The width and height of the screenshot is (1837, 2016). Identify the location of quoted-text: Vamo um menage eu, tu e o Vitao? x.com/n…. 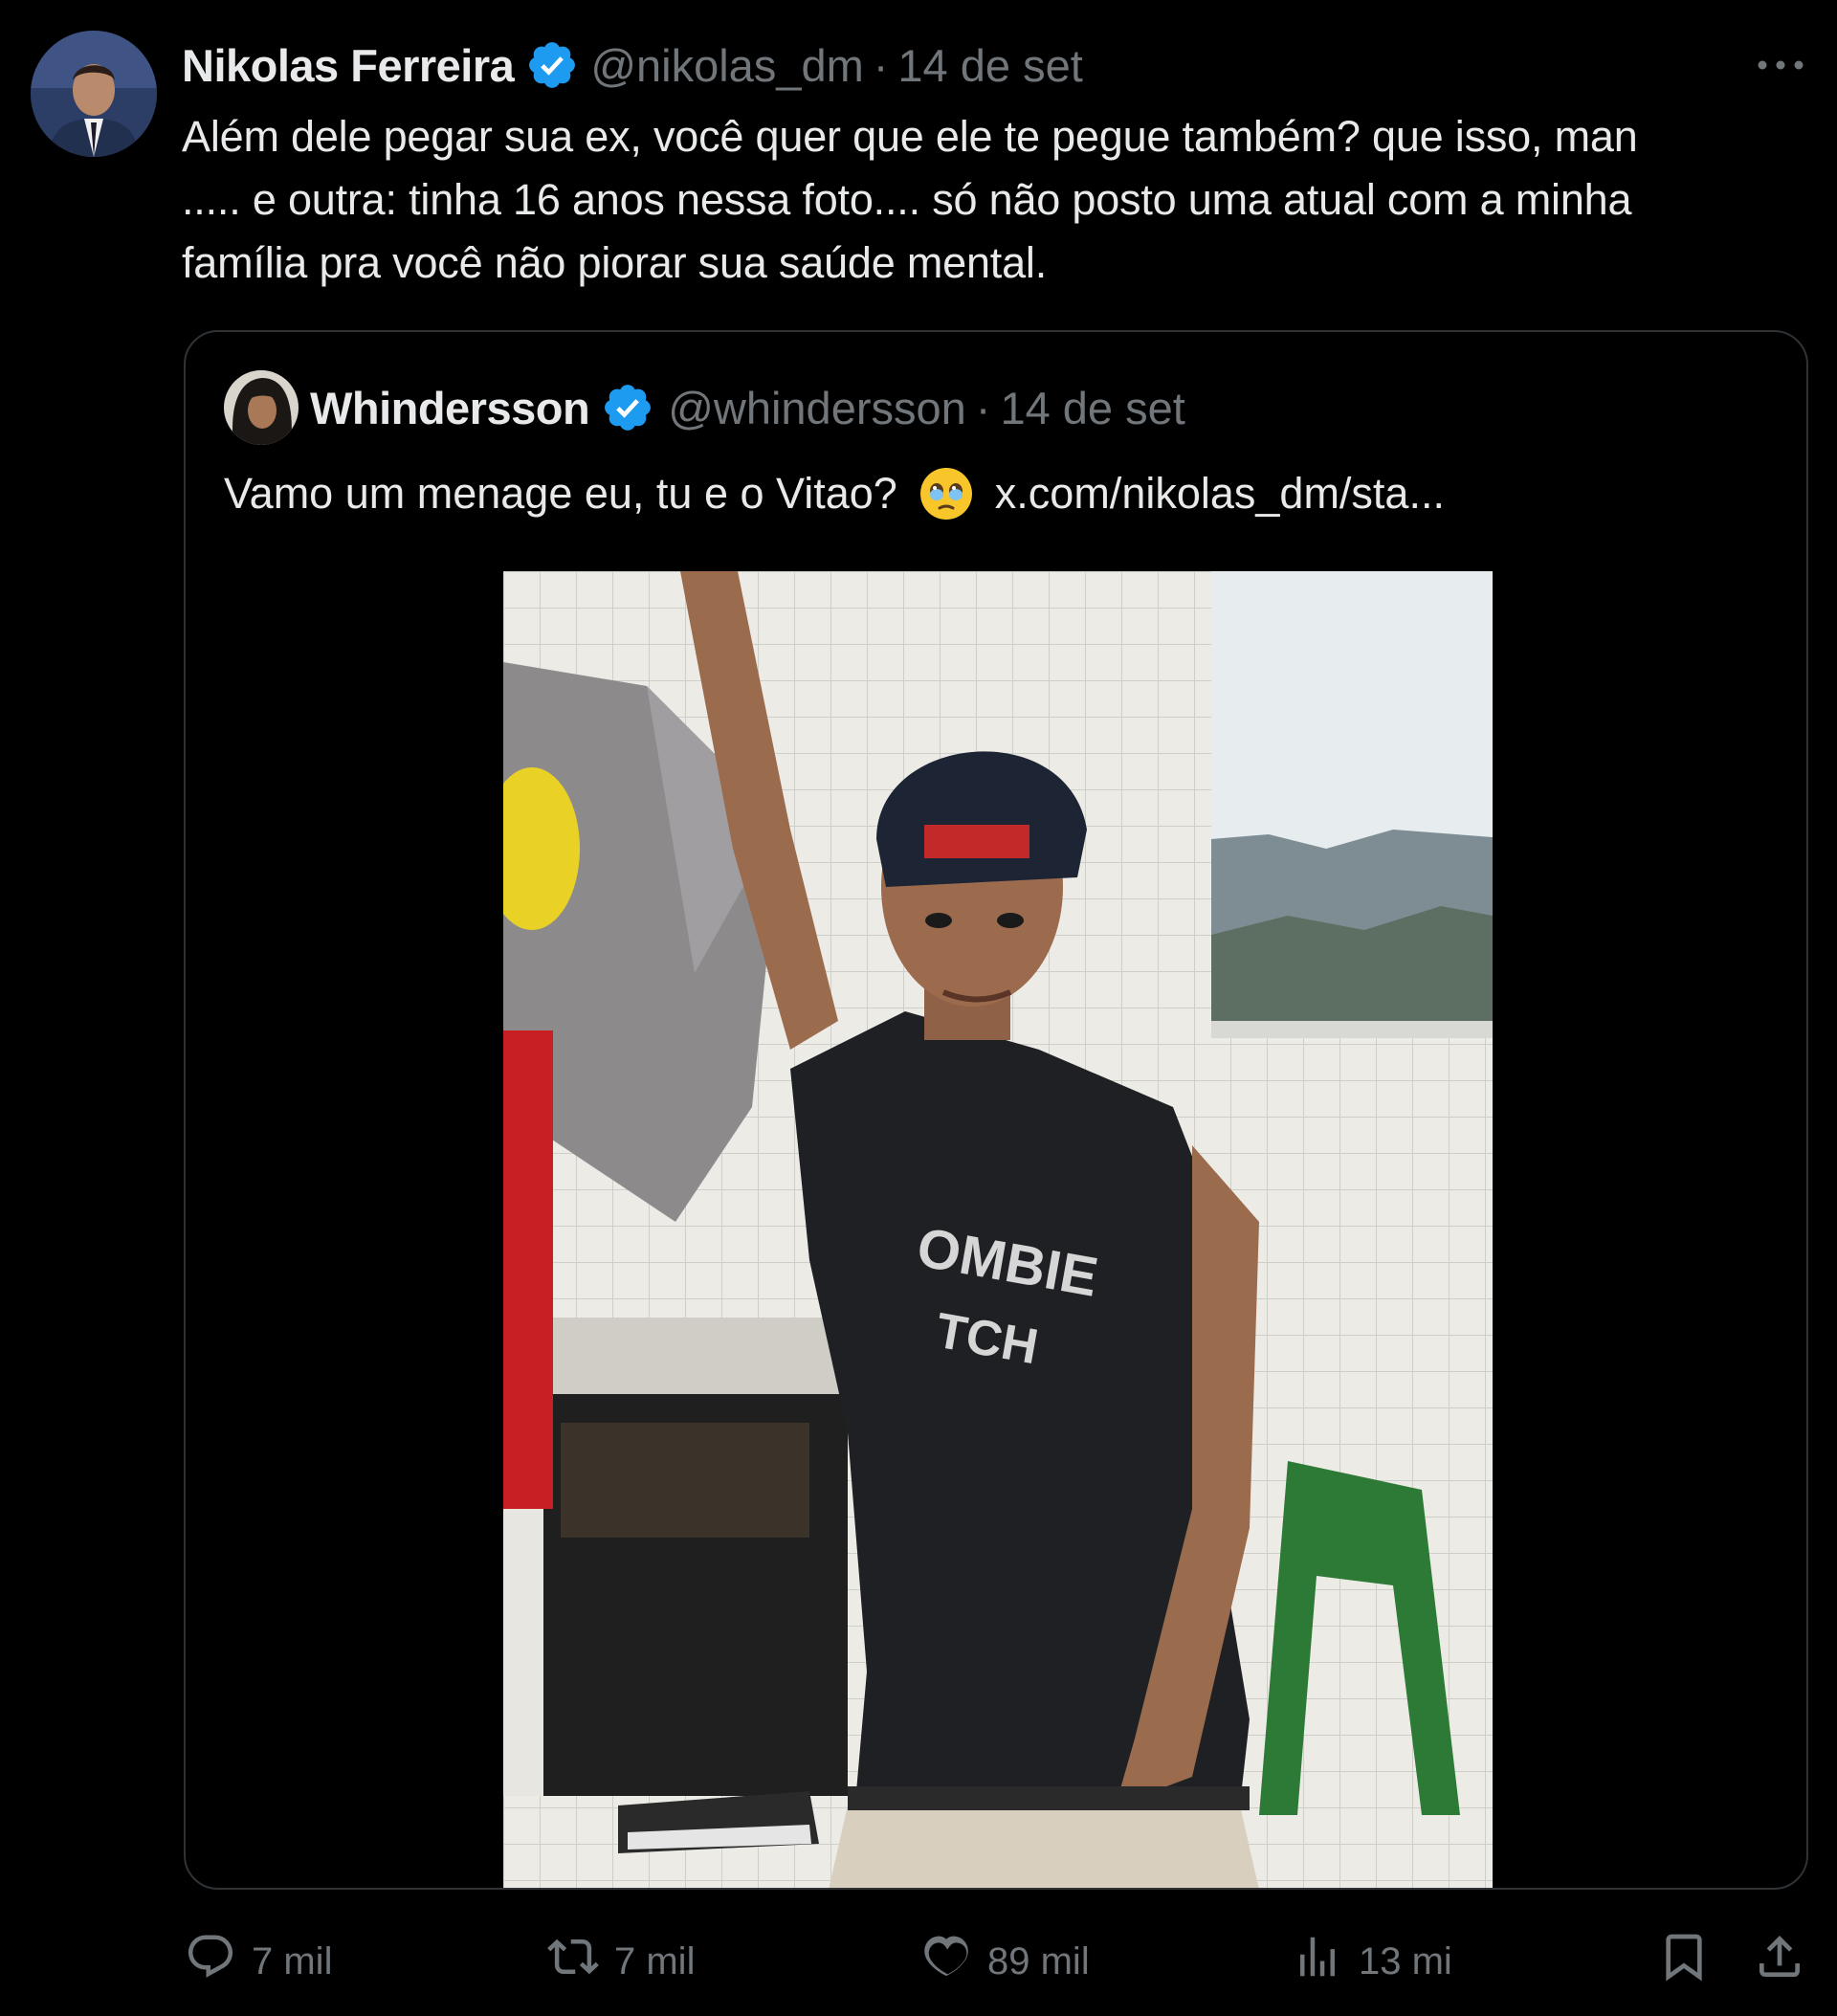
(834, 493).